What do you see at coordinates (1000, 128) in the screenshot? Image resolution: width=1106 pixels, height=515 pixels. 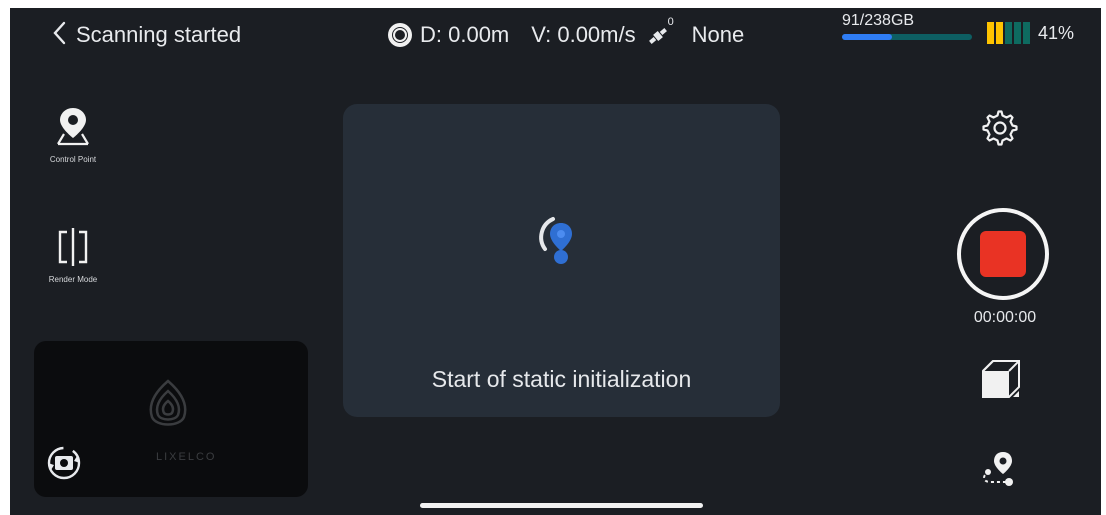 I see `gear-icon` at bounding box center [1000, 128].